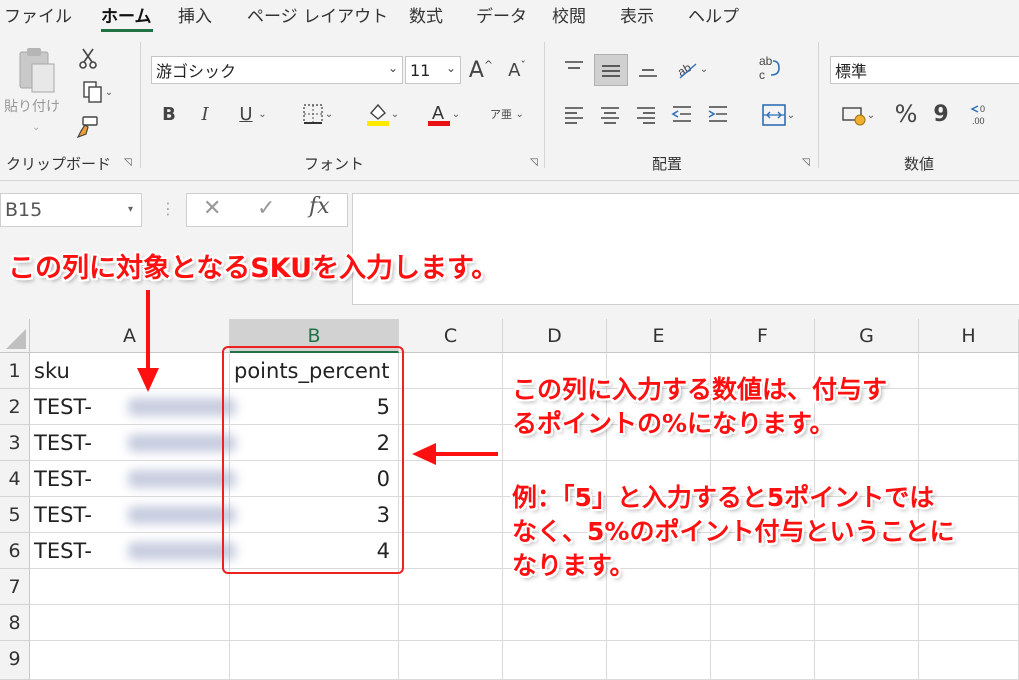 This screenshot has width=1019, height=680. Describe the element at coordinates (455, 454) in the screenshot. I see `arrow-left-icon` at that location.